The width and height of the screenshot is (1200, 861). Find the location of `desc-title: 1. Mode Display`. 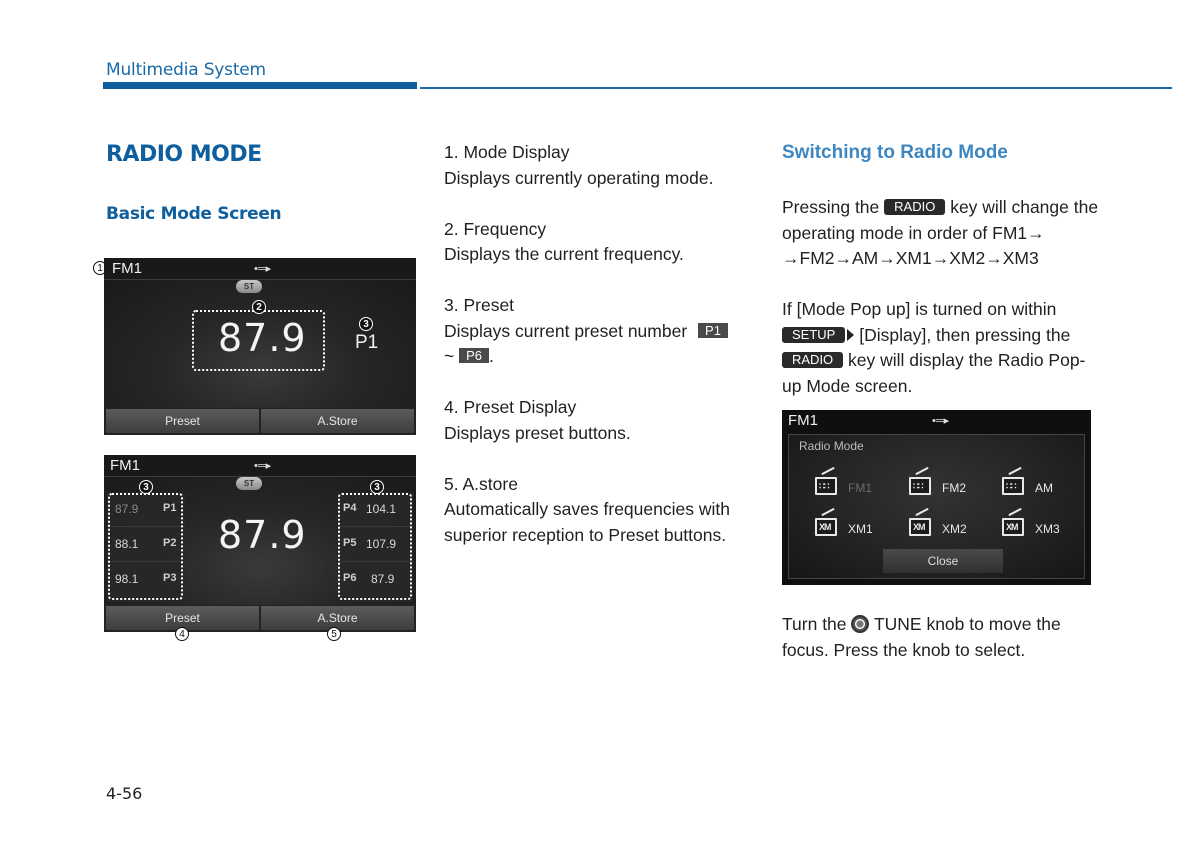

desc-title: 1. Mode Display is located at coordinates (507, 152).